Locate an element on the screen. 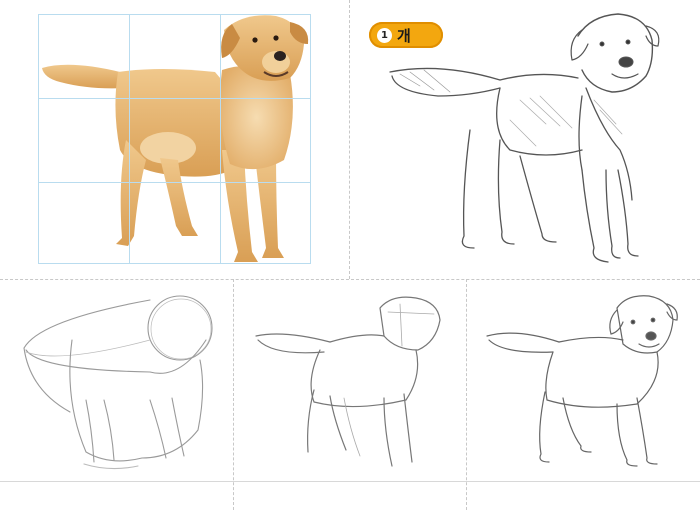 The height and width of the screenshot is (510, 700). dog-detailed-sketch-icon is located at coordinates (582, 381).